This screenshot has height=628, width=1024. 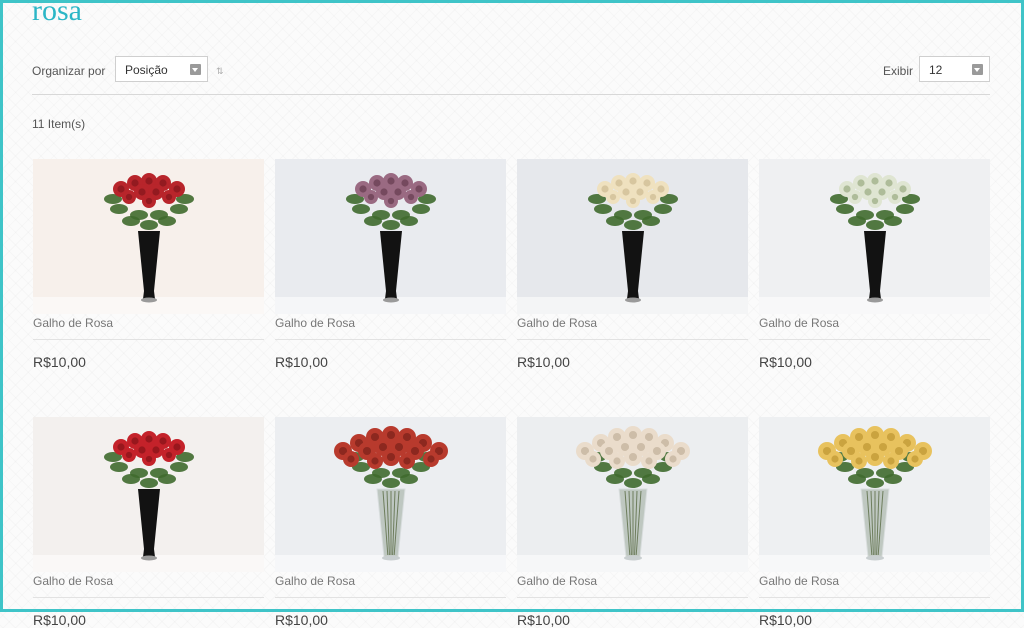 What do you see at coordinates (898, 71) in the screenshot?
I see `show-label: Exibir` at bounding box center [898, 71].